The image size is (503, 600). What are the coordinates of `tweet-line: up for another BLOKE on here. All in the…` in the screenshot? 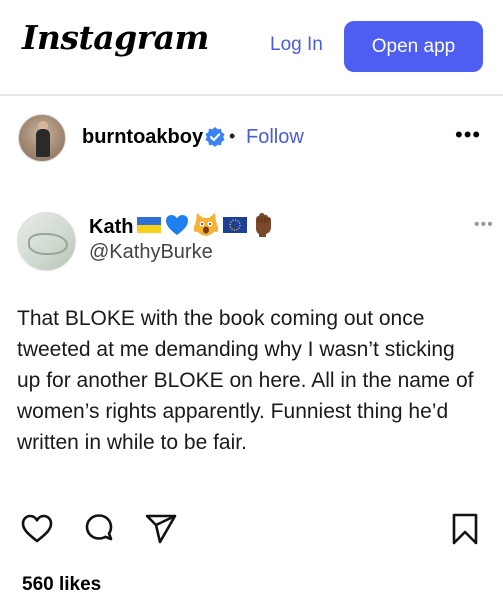 It's located at (245, 380).